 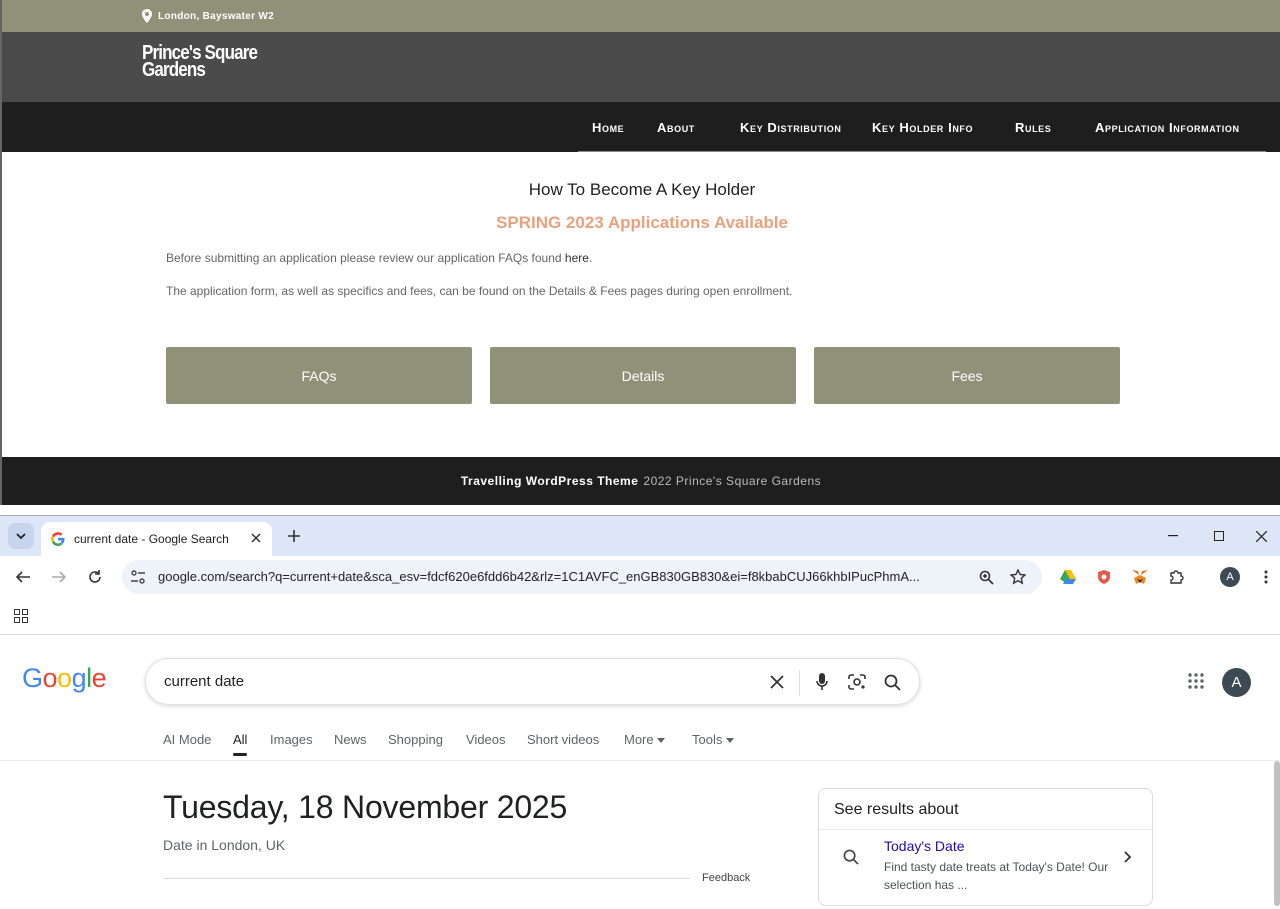 I want to click on nav-link: Application Information, so click(x=1167, y=127).